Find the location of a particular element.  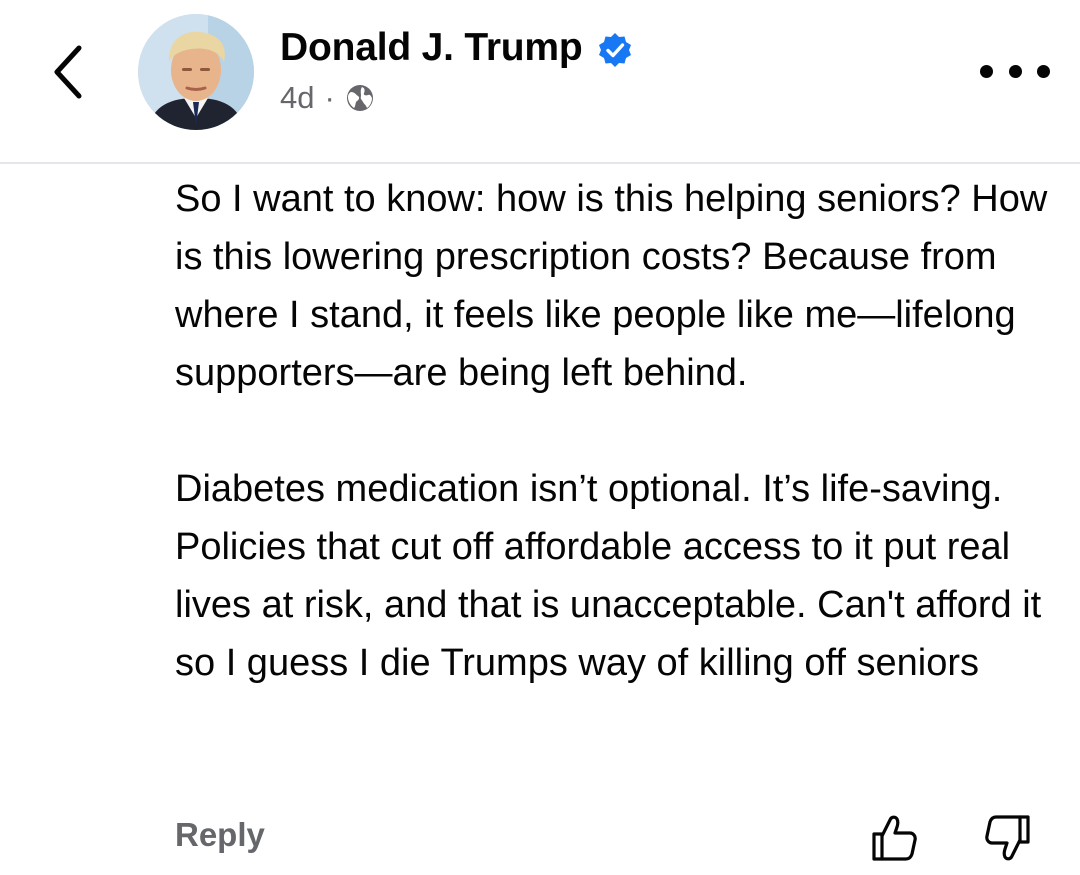

thumbs-down-icon is located at coordinates (1007, 838).